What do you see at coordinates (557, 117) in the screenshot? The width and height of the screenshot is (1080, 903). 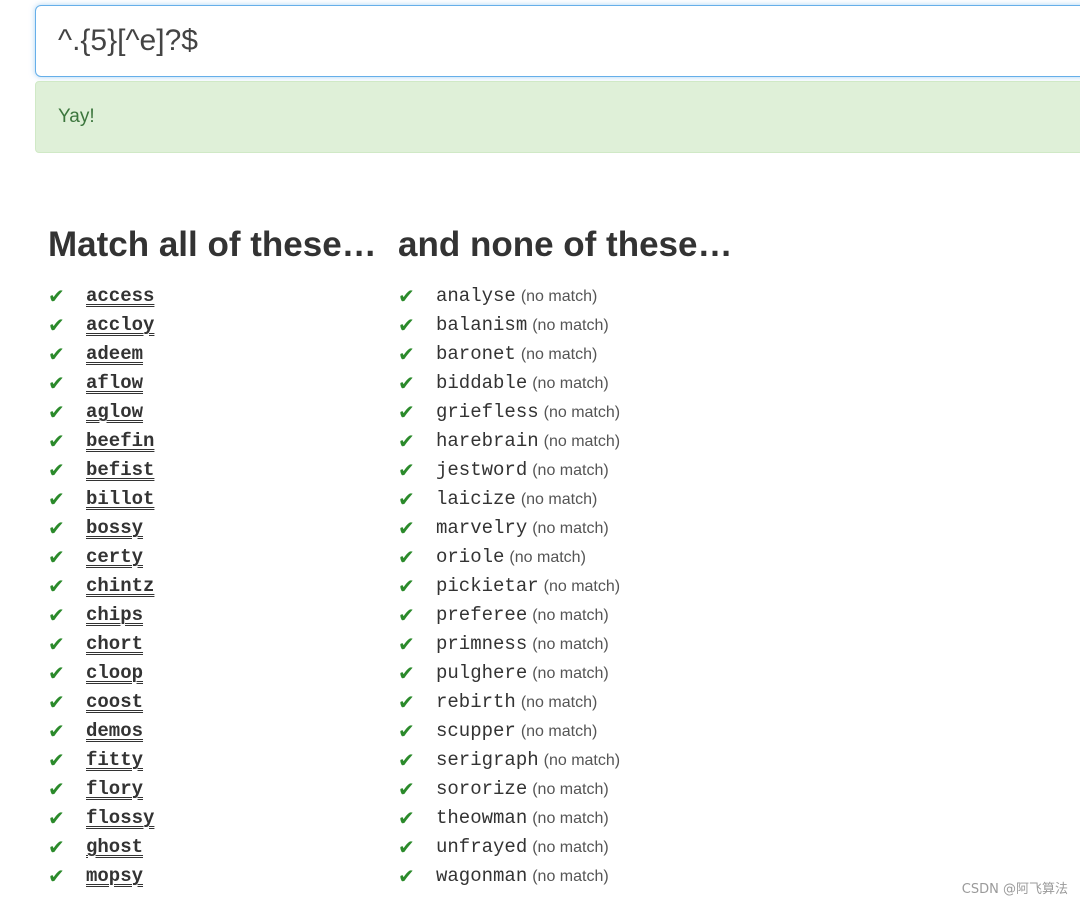 I see `success-alert: Yay!` at bounding box center [557, 117].